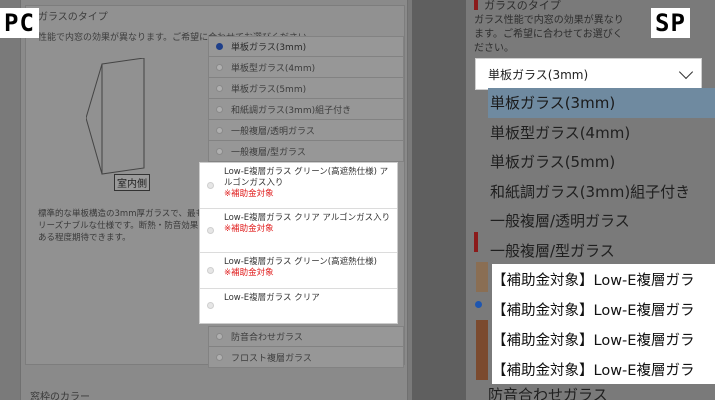 Image resolution: width=715 pixels, height=400 pixels. What do you see at coordinates (298, 231) in the screenshot?
I see `subsidy-option: Low-E複層ガラス クリア アルゴンガス入り ※補助金対象` at bounding box center [298, 231].